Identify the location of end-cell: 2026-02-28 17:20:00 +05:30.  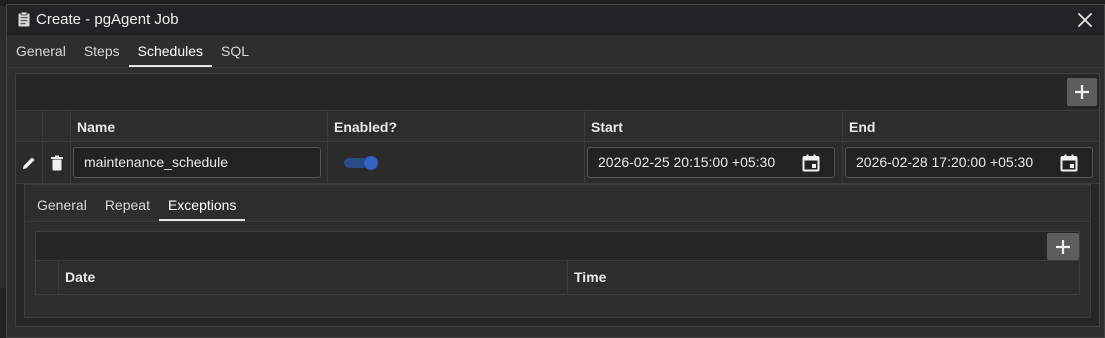
(971, 163).